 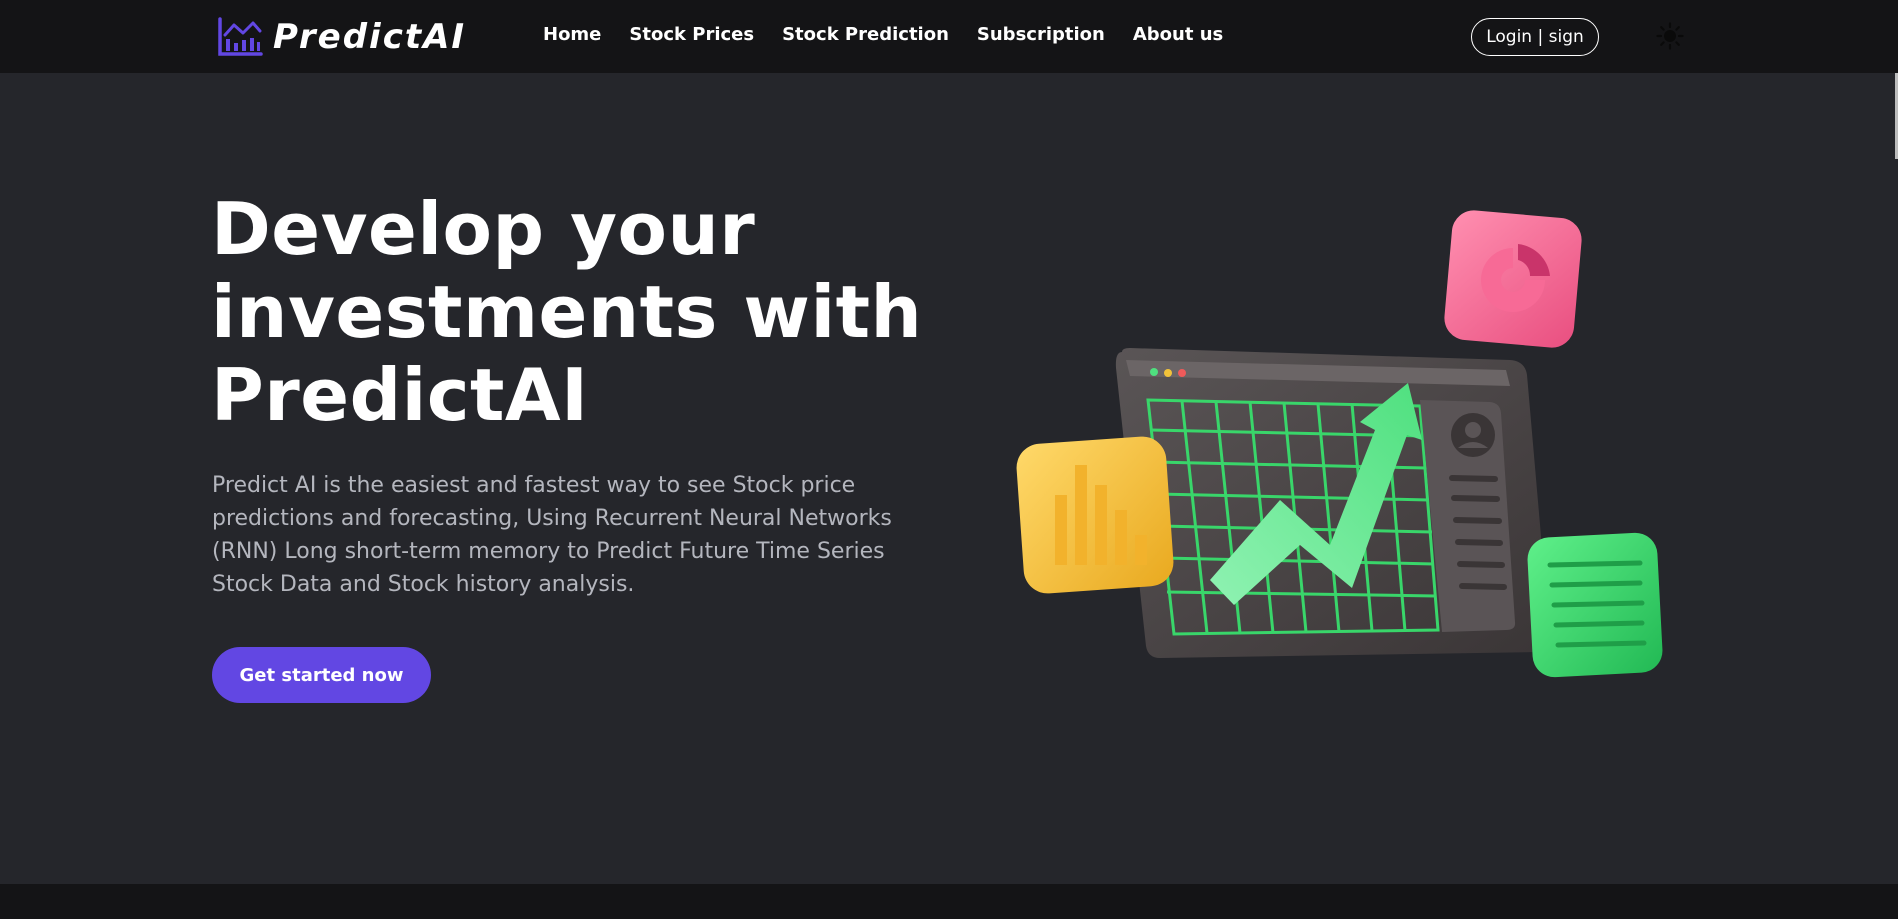 I want to click on nav-link-stock-prices: Stock Prices, so click(x=691, y=34).